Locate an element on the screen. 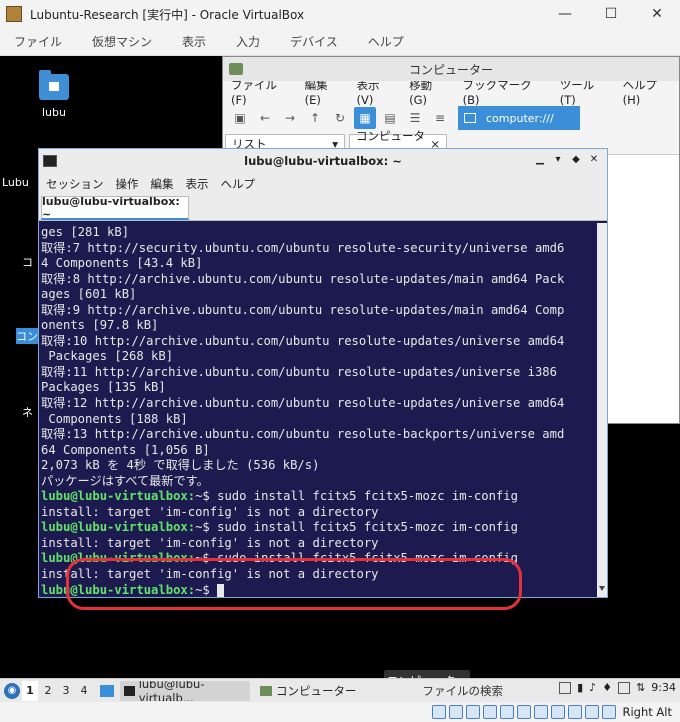 This screenshot has height=722, width=680. host-key: Right Alt is located at coordinates (647, 712).